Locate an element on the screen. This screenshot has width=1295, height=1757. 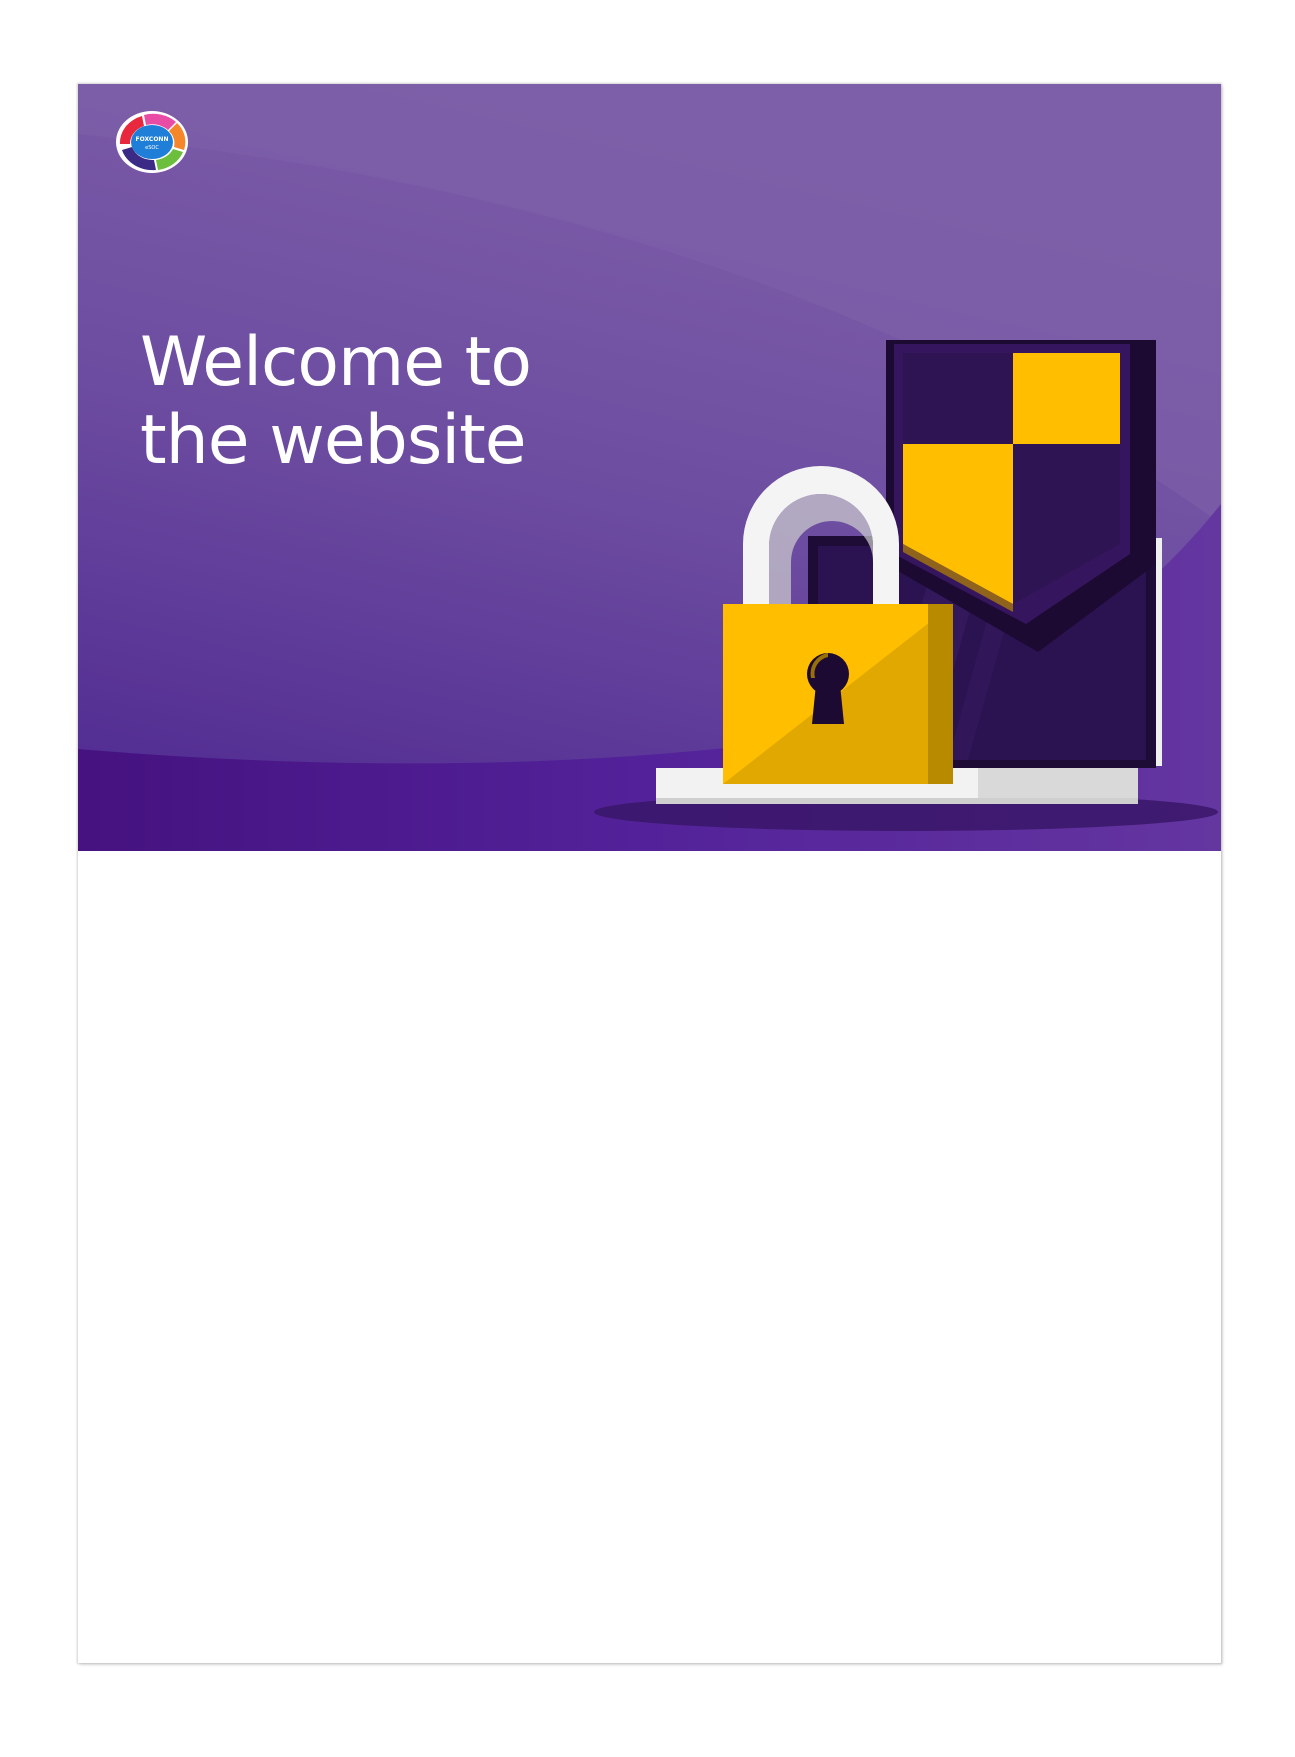
security-illustration is located at coordinates (906, 585).